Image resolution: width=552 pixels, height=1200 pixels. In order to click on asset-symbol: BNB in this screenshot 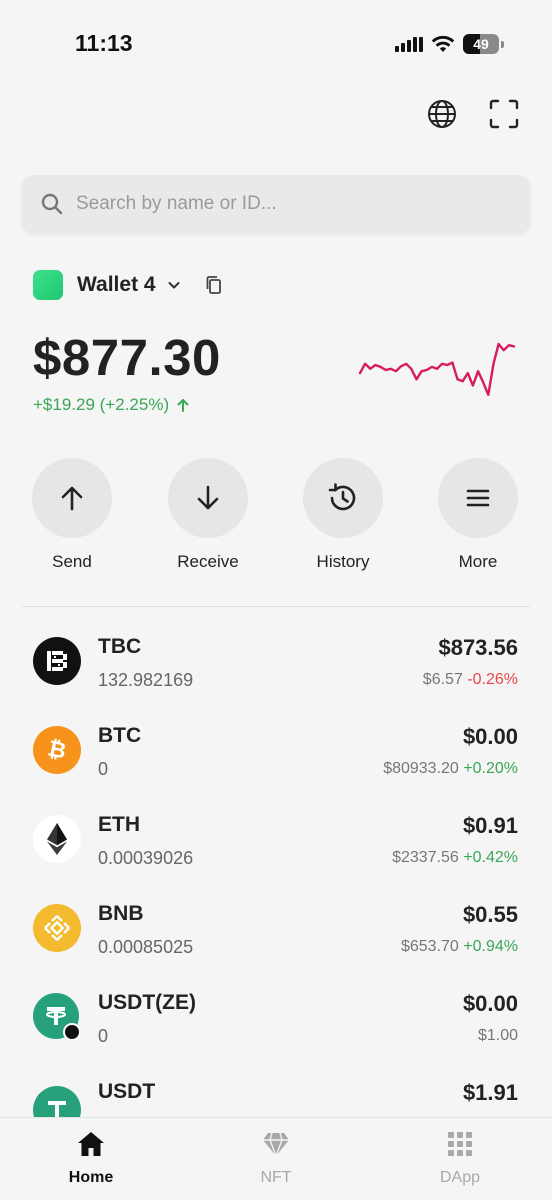, I will do `click(121, 913)`.